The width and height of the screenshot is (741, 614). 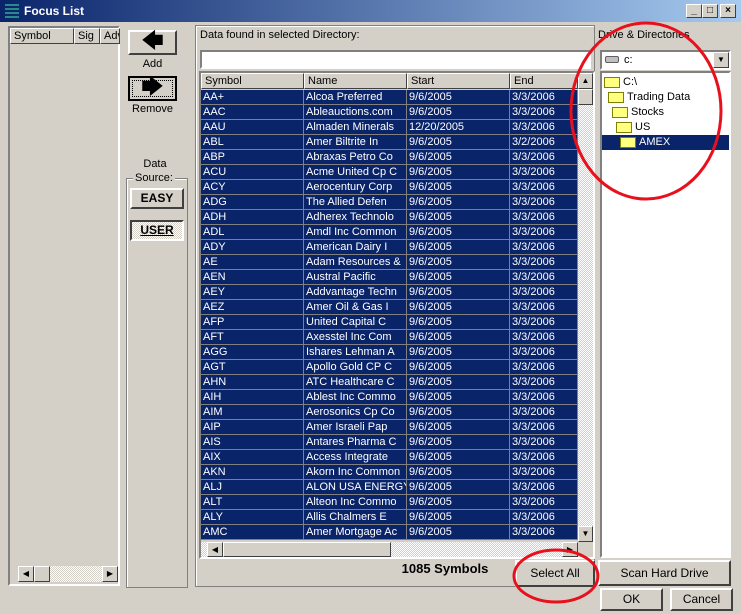 I want to click on table-row: ALJ ALON USA ENERGY 9/6/2005 3/3/2006, so click(x=389, y=487).